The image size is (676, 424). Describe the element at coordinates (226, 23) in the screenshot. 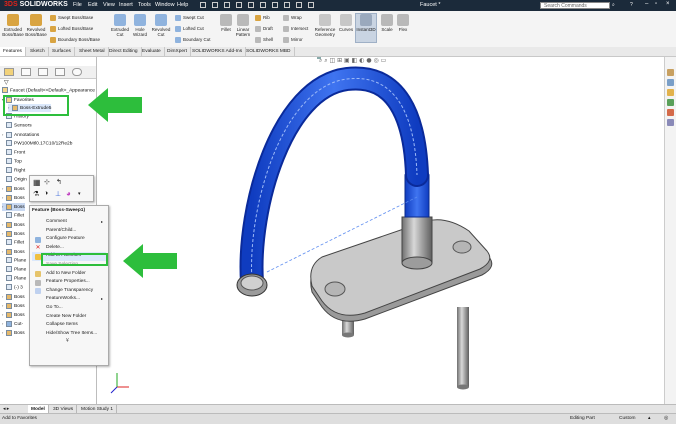

I see `fillet-button: Fillet` at that location.